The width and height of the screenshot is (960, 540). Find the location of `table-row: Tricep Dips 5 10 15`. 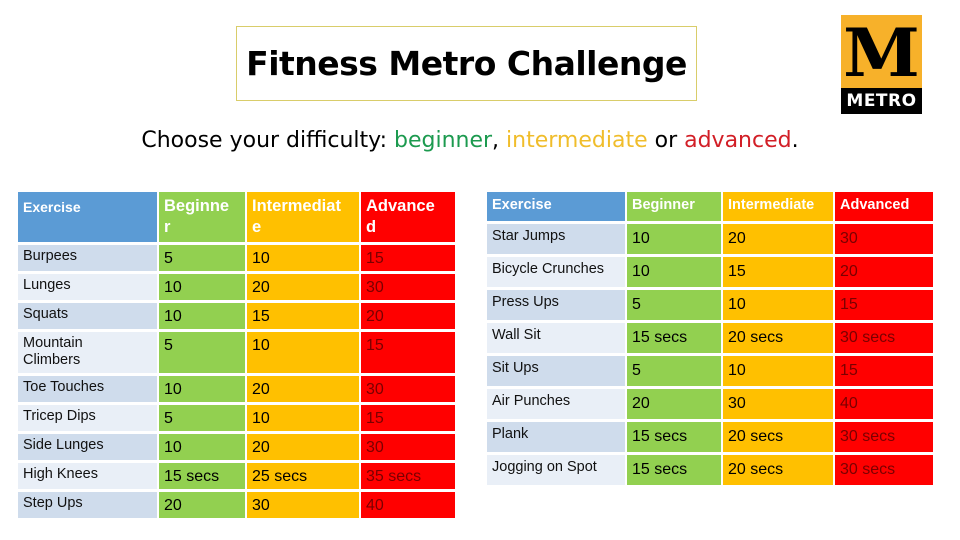

table-row: Tricep Dips 5 10 15 is located at coordinates (236, 418).